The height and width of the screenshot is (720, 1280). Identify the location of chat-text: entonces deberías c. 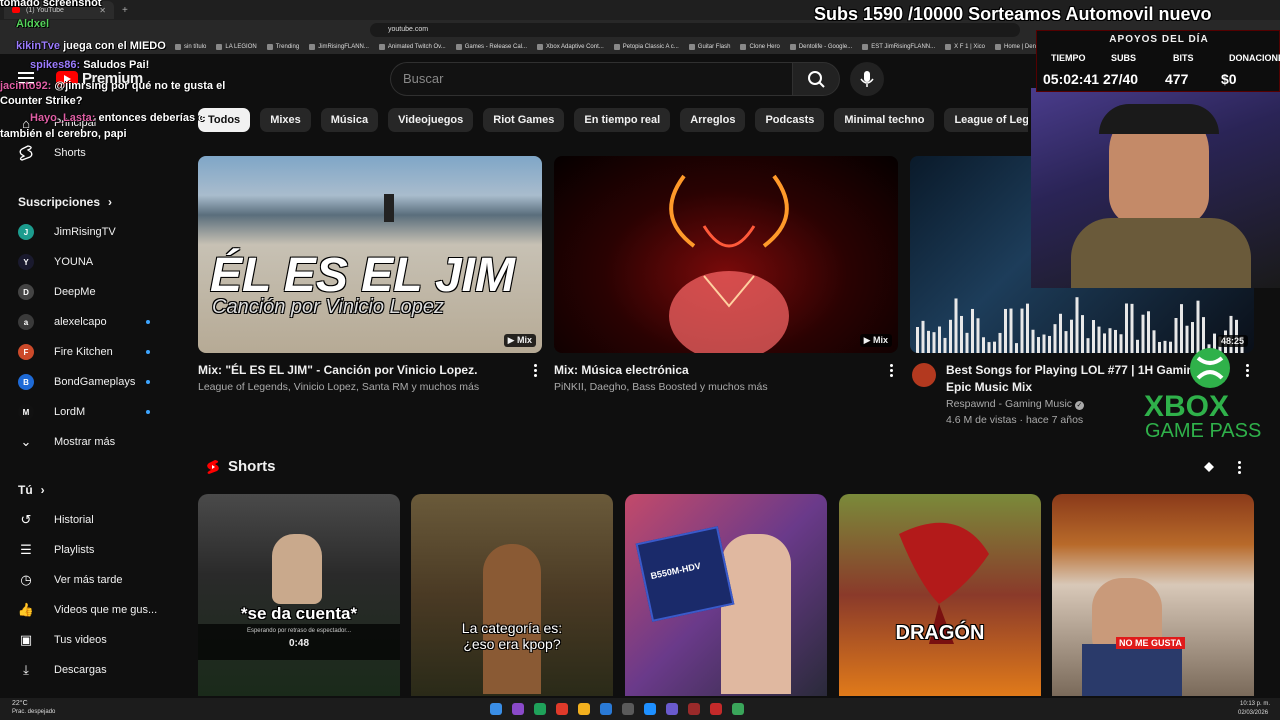
(151, 118).